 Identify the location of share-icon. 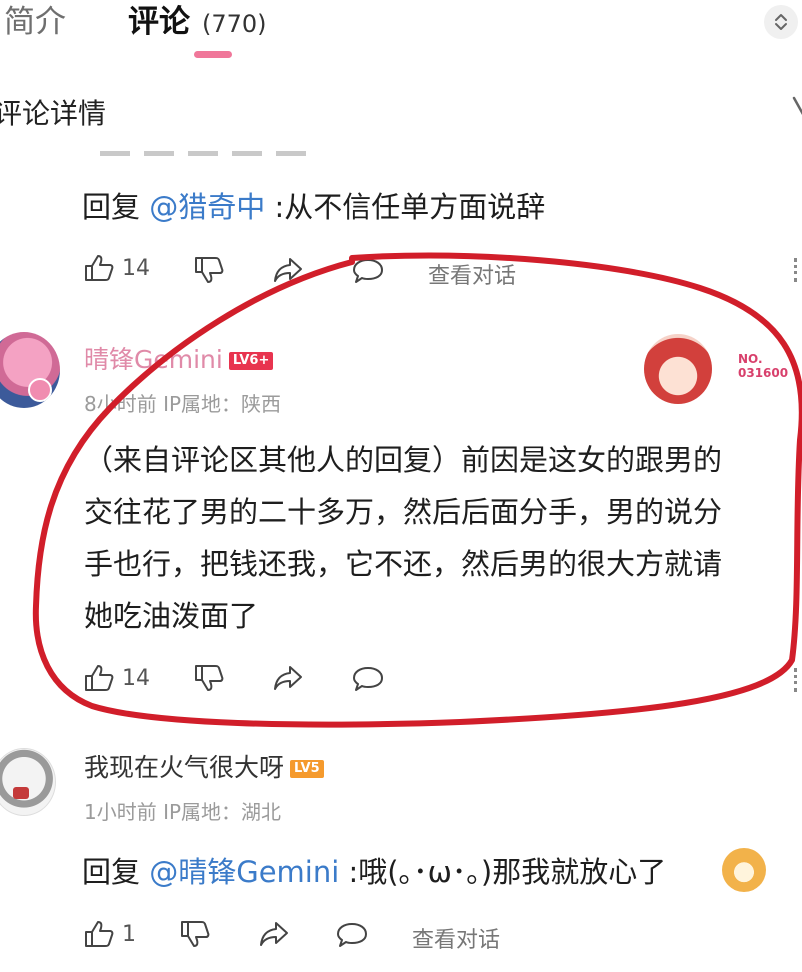
(274, 934).